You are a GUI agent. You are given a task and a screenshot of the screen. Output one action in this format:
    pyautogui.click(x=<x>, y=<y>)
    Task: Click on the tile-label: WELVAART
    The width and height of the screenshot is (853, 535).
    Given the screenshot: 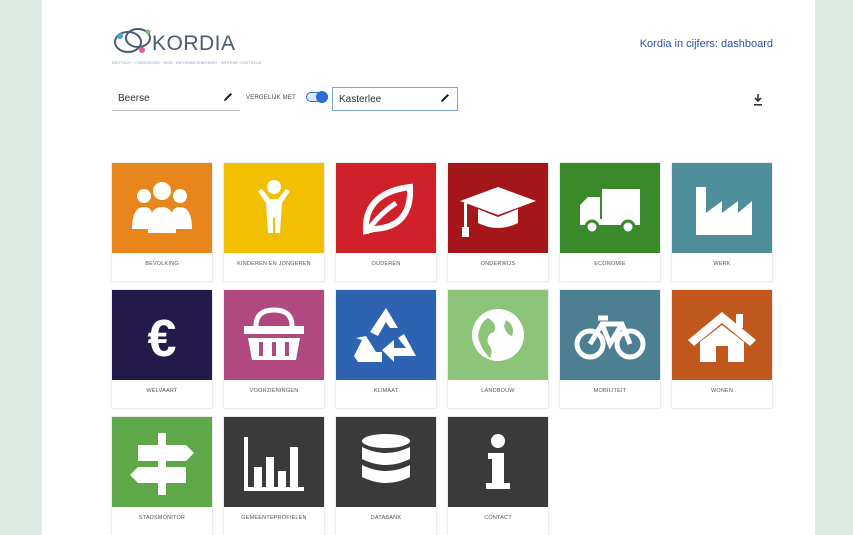 What is the action you would take?
    pyautogui.click(x=162, y=391)
    